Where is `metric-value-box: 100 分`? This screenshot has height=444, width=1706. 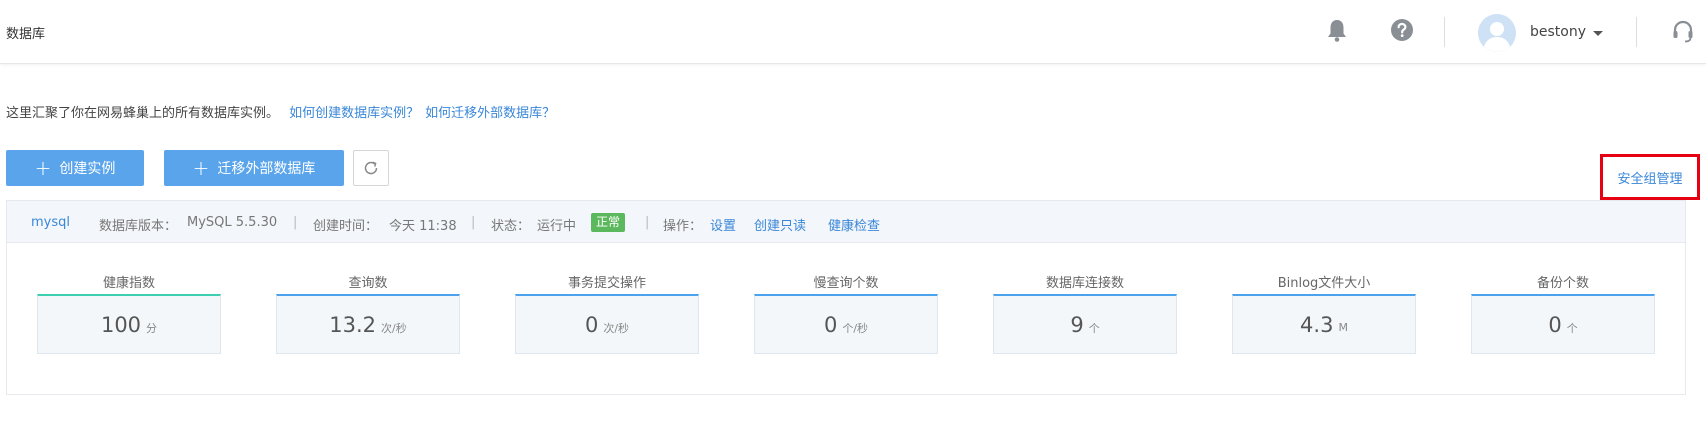
metric-value-box: 100 分 is located at coordinates (129, 324).